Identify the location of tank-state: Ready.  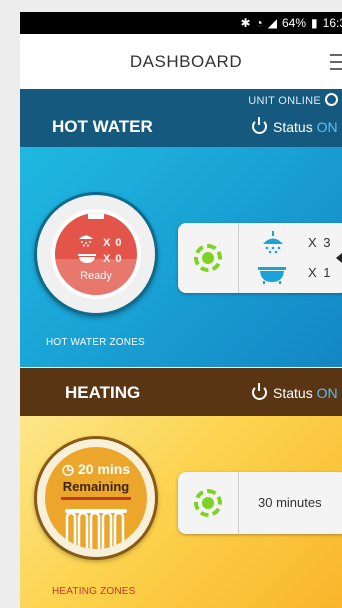
(96, 276).